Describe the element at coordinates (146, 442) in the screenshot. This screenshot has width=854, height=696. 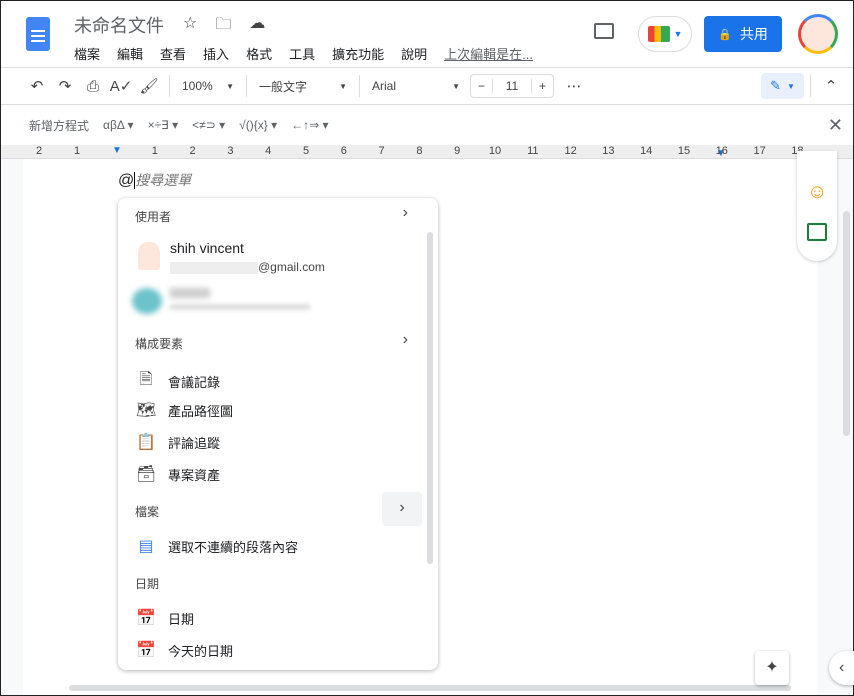
I see `clipboard-icon: 📋` at that location.